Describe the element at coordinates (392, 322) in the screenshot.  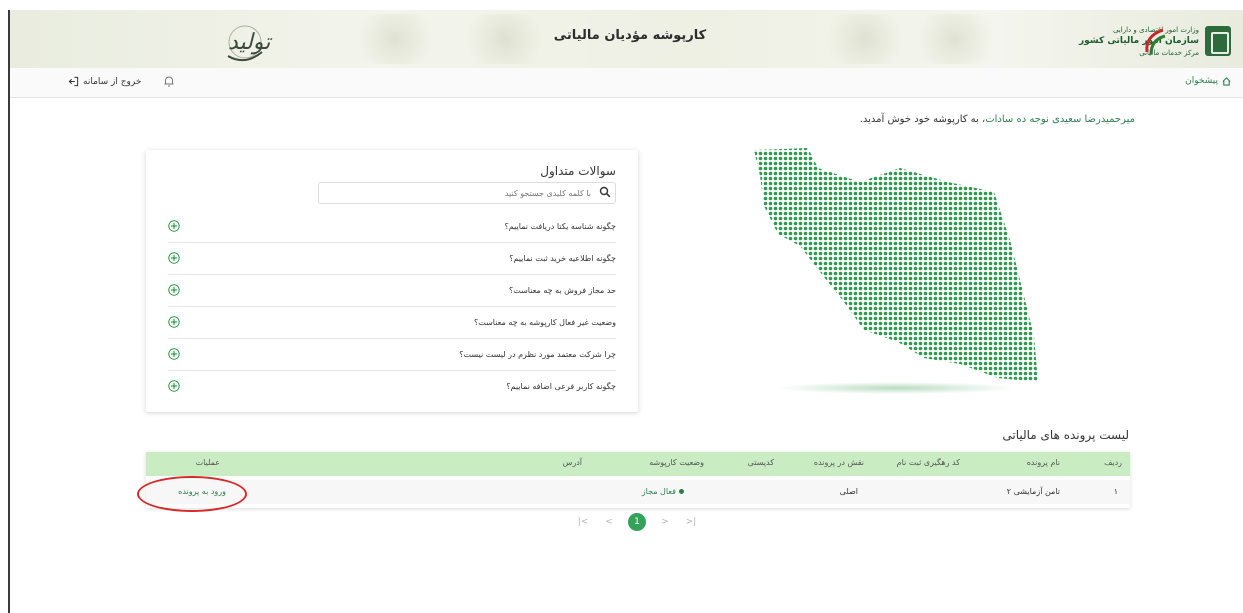
I see `faq-item: وضعیت غیر فعال کارپوشه به چه معناست؟` at that location.